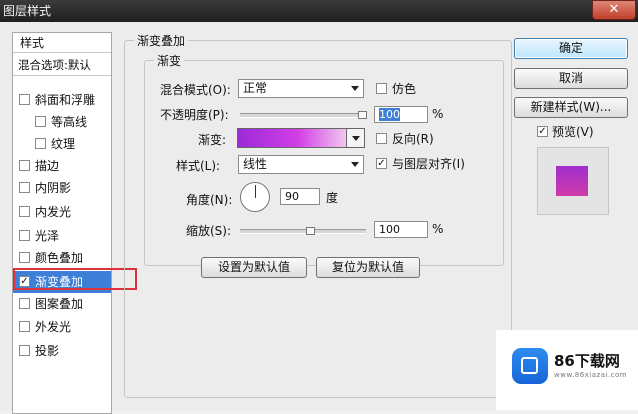 Image resolution: width=638 pixels, height=414 pixels. I want to click on gradient-picker-button, so click(355, 138).